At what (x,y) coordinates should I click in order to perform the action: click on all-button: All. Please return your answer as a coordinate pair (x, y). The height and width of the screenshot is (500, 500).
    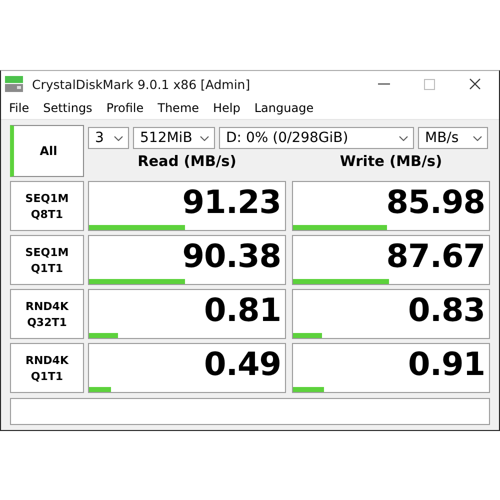
    Looking at the image, I should click on (47, 151).